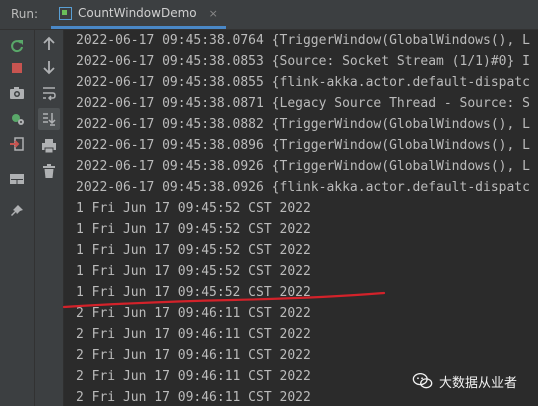  I want to click on arrow-up-icon, so click(49, 44).